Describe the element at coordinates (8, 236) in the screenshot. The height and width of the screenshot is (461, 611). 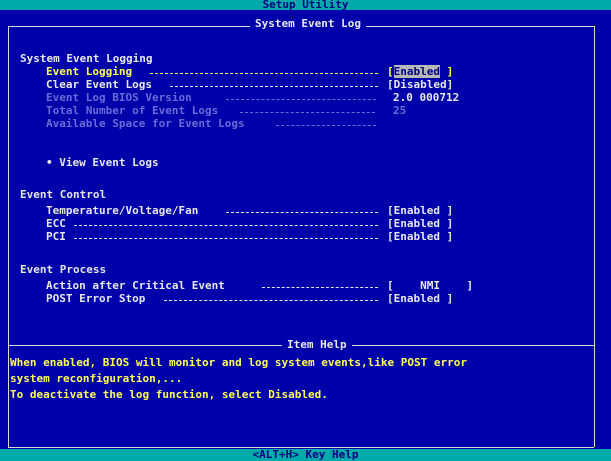
I see `frame-left-border` at that location.